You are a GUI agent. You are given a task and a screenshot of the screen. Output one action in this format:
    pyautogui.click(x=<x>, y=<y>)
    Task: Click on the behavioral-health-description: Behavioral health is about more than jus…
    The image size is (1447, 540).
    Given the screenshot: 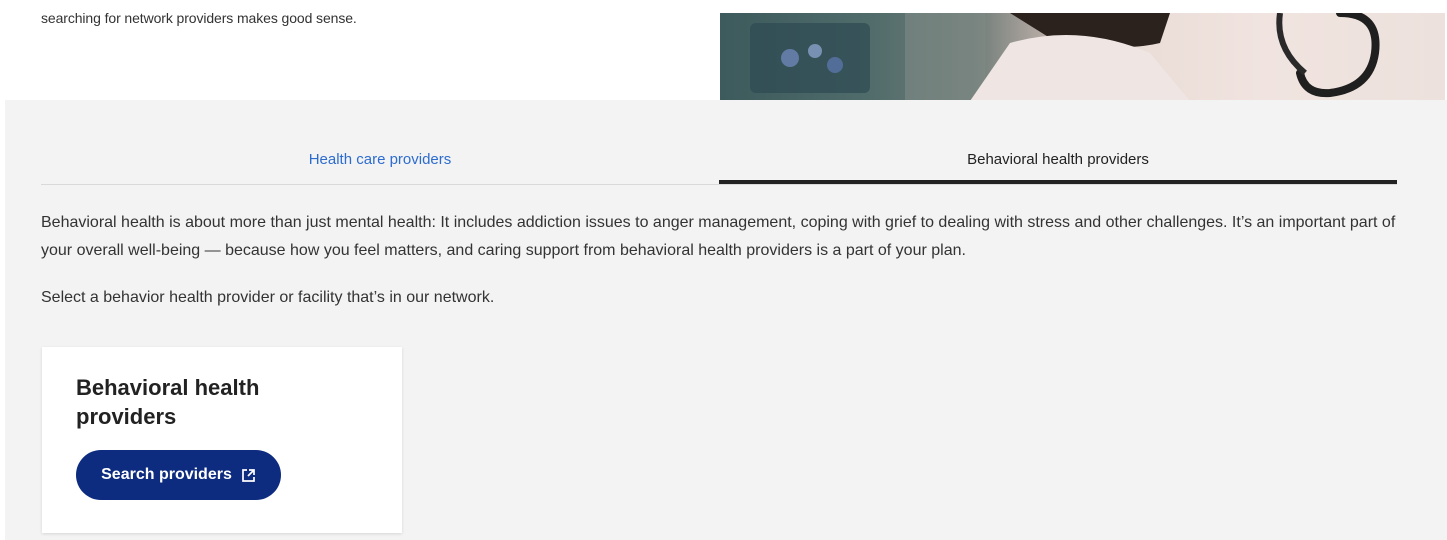 What is the action you would take?
    pyautogui.click(x=718, y=236)
    